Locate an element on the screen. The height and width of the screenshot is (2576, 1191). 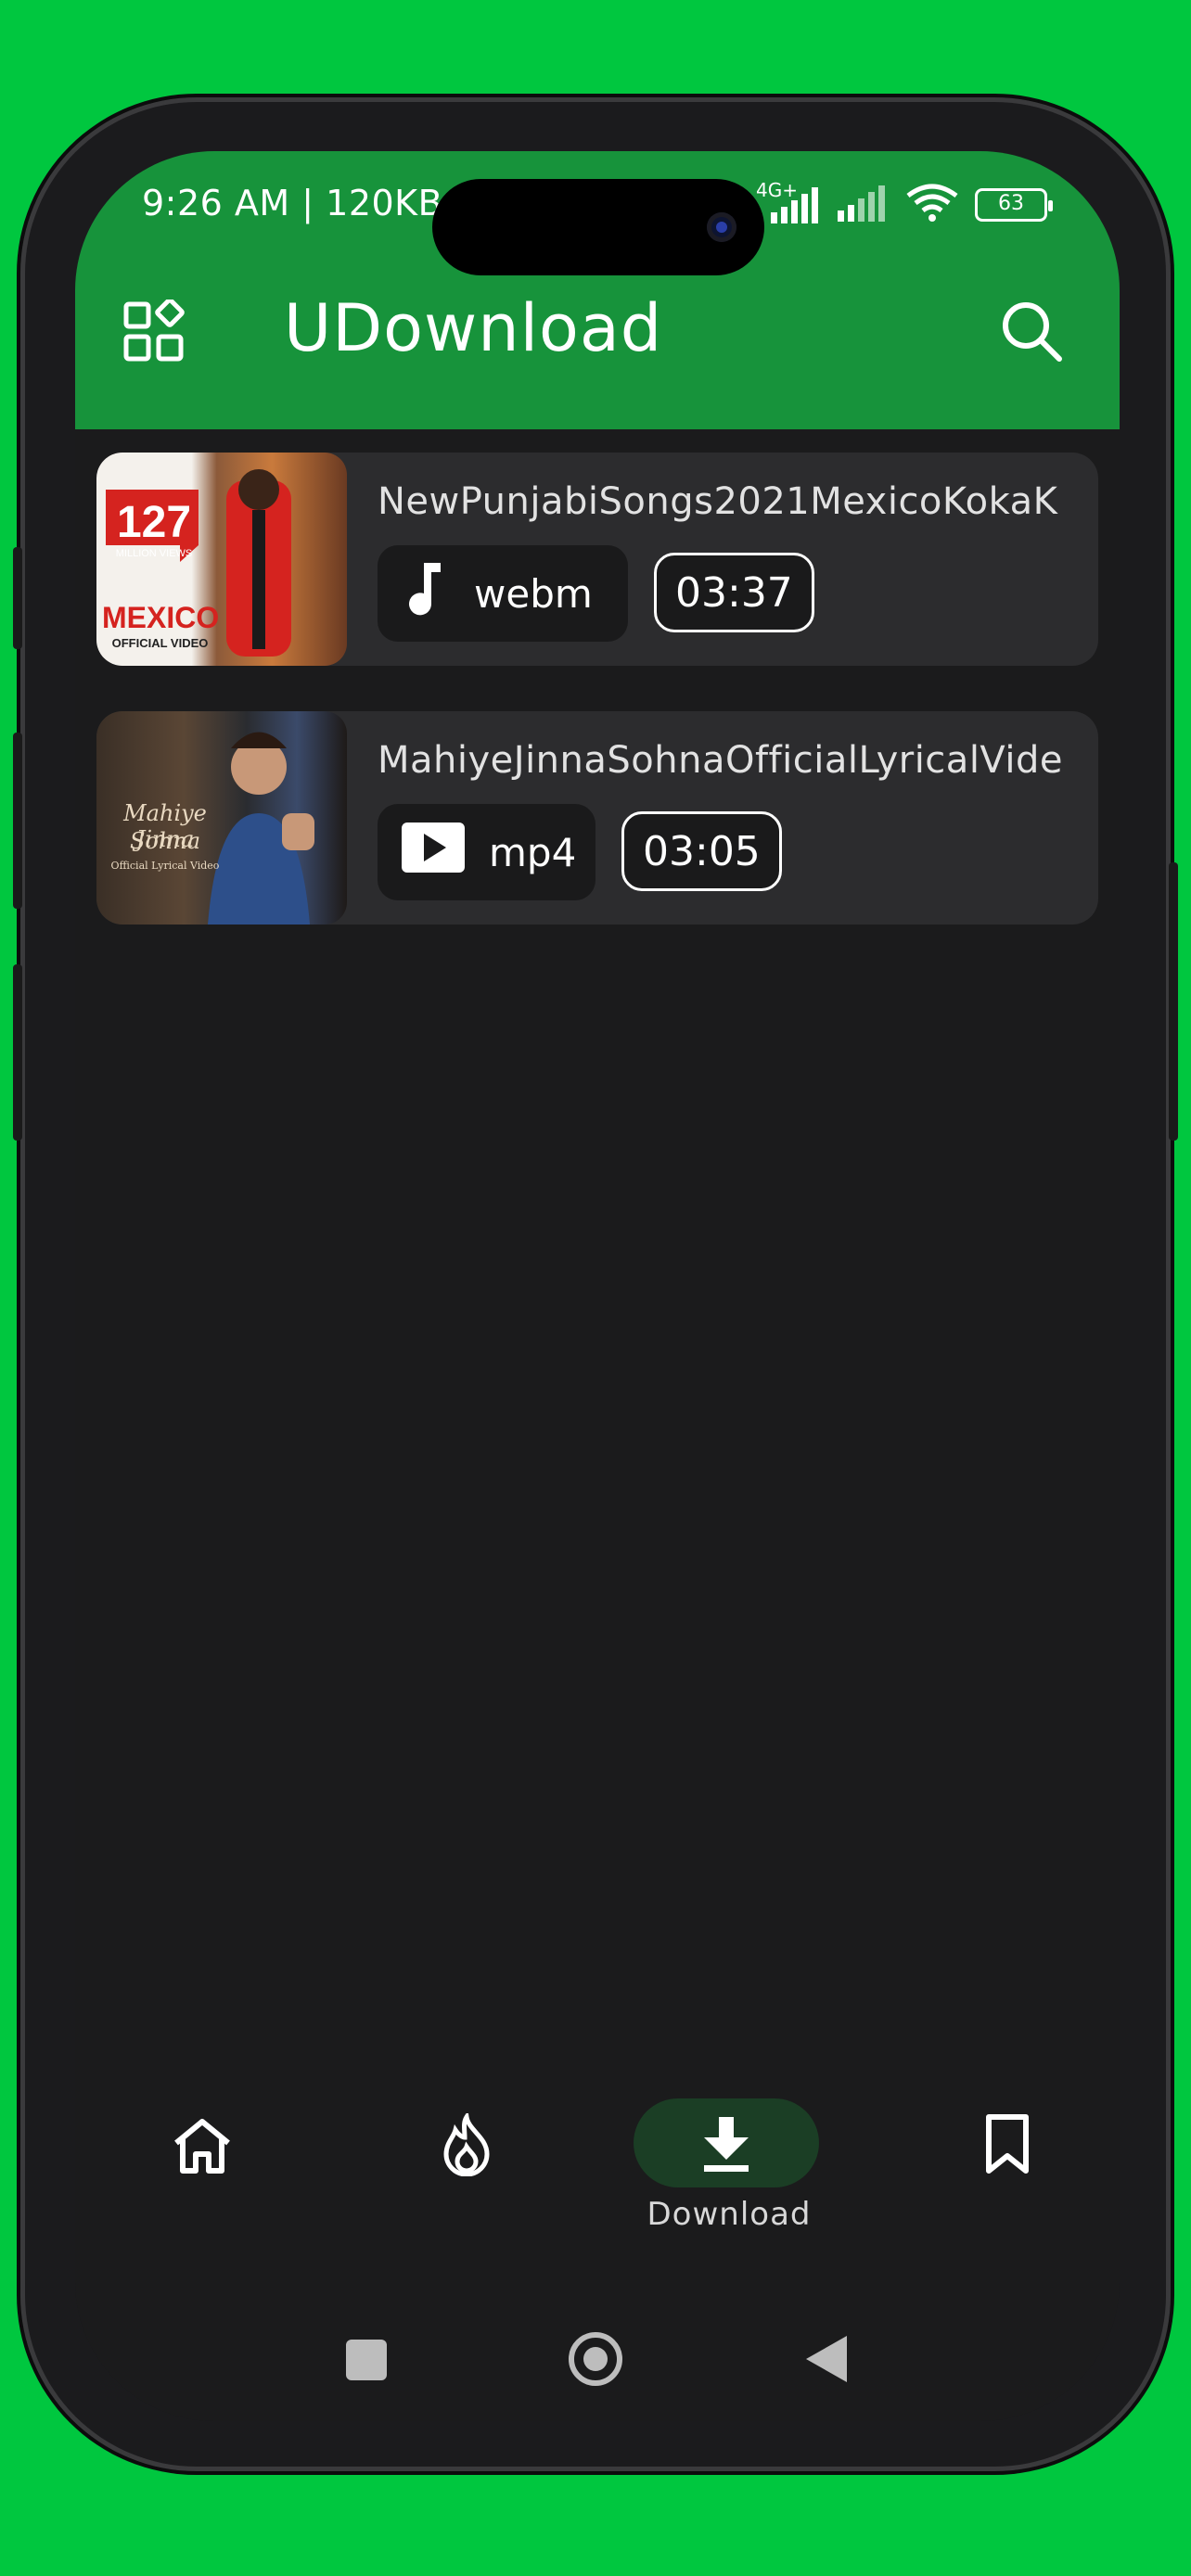
side-button-power is located at coordinates (1173, 1002).